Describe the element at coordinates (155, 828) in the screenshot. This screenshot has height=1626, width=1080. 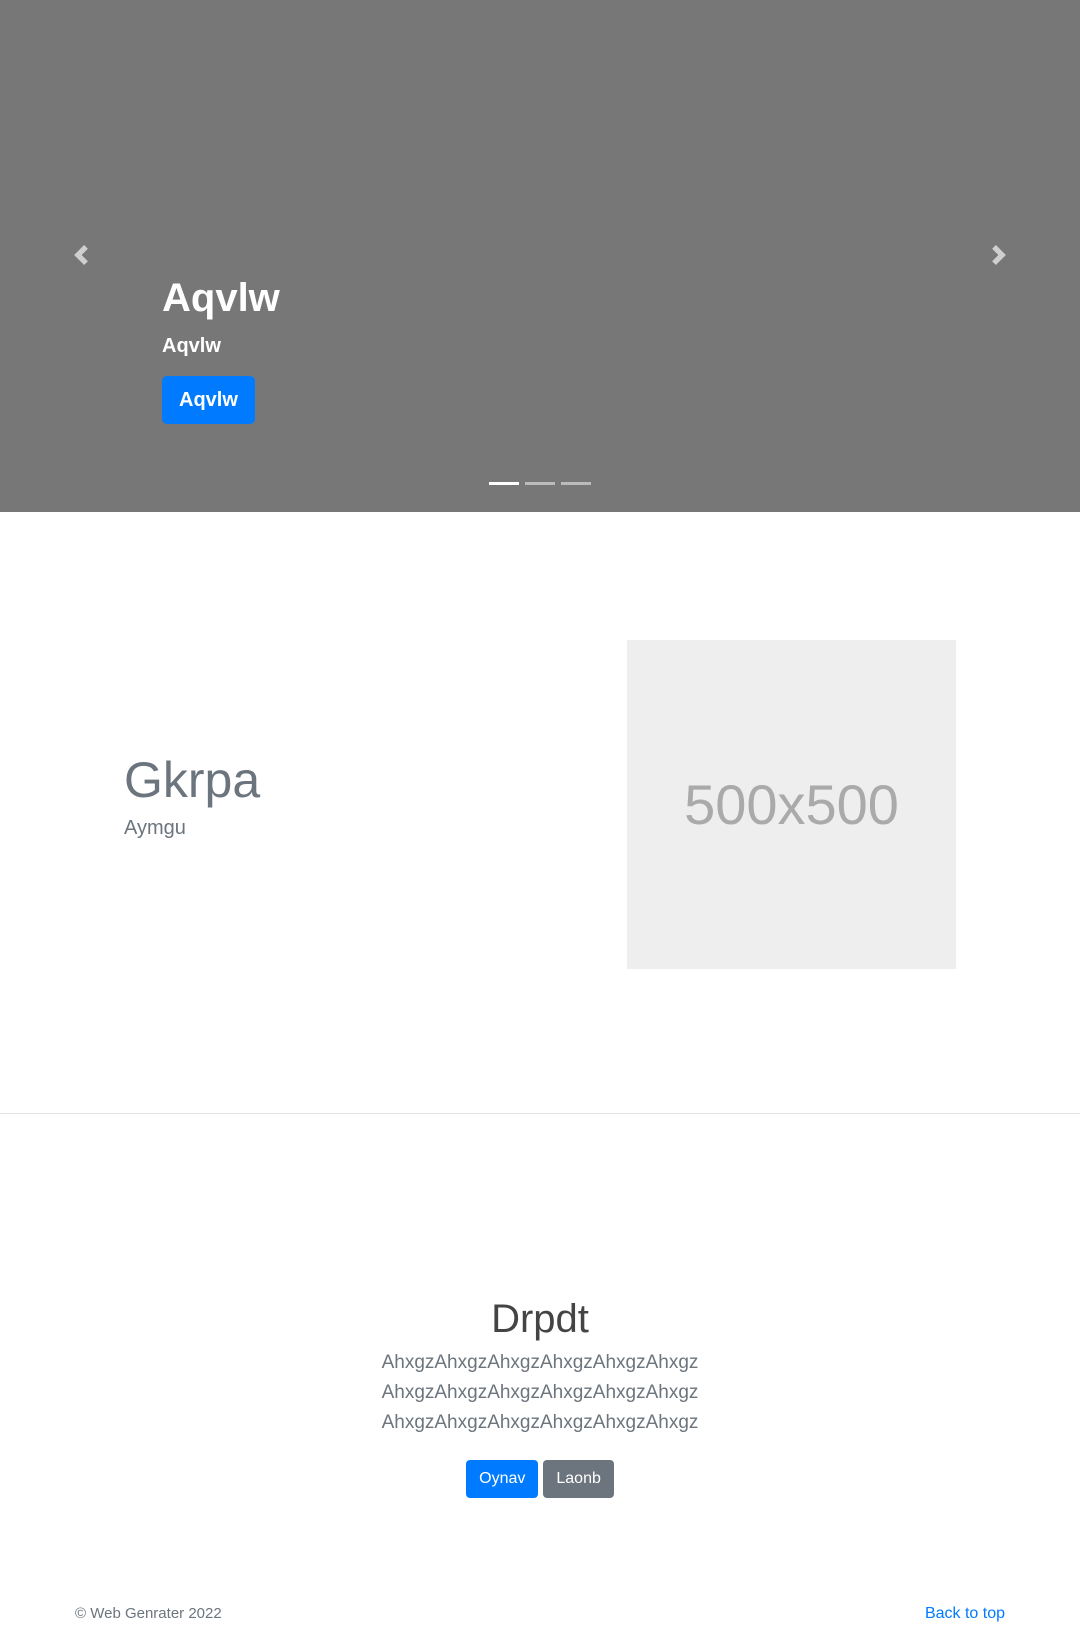
I see `featurette-lead: Aymgu` at that location.